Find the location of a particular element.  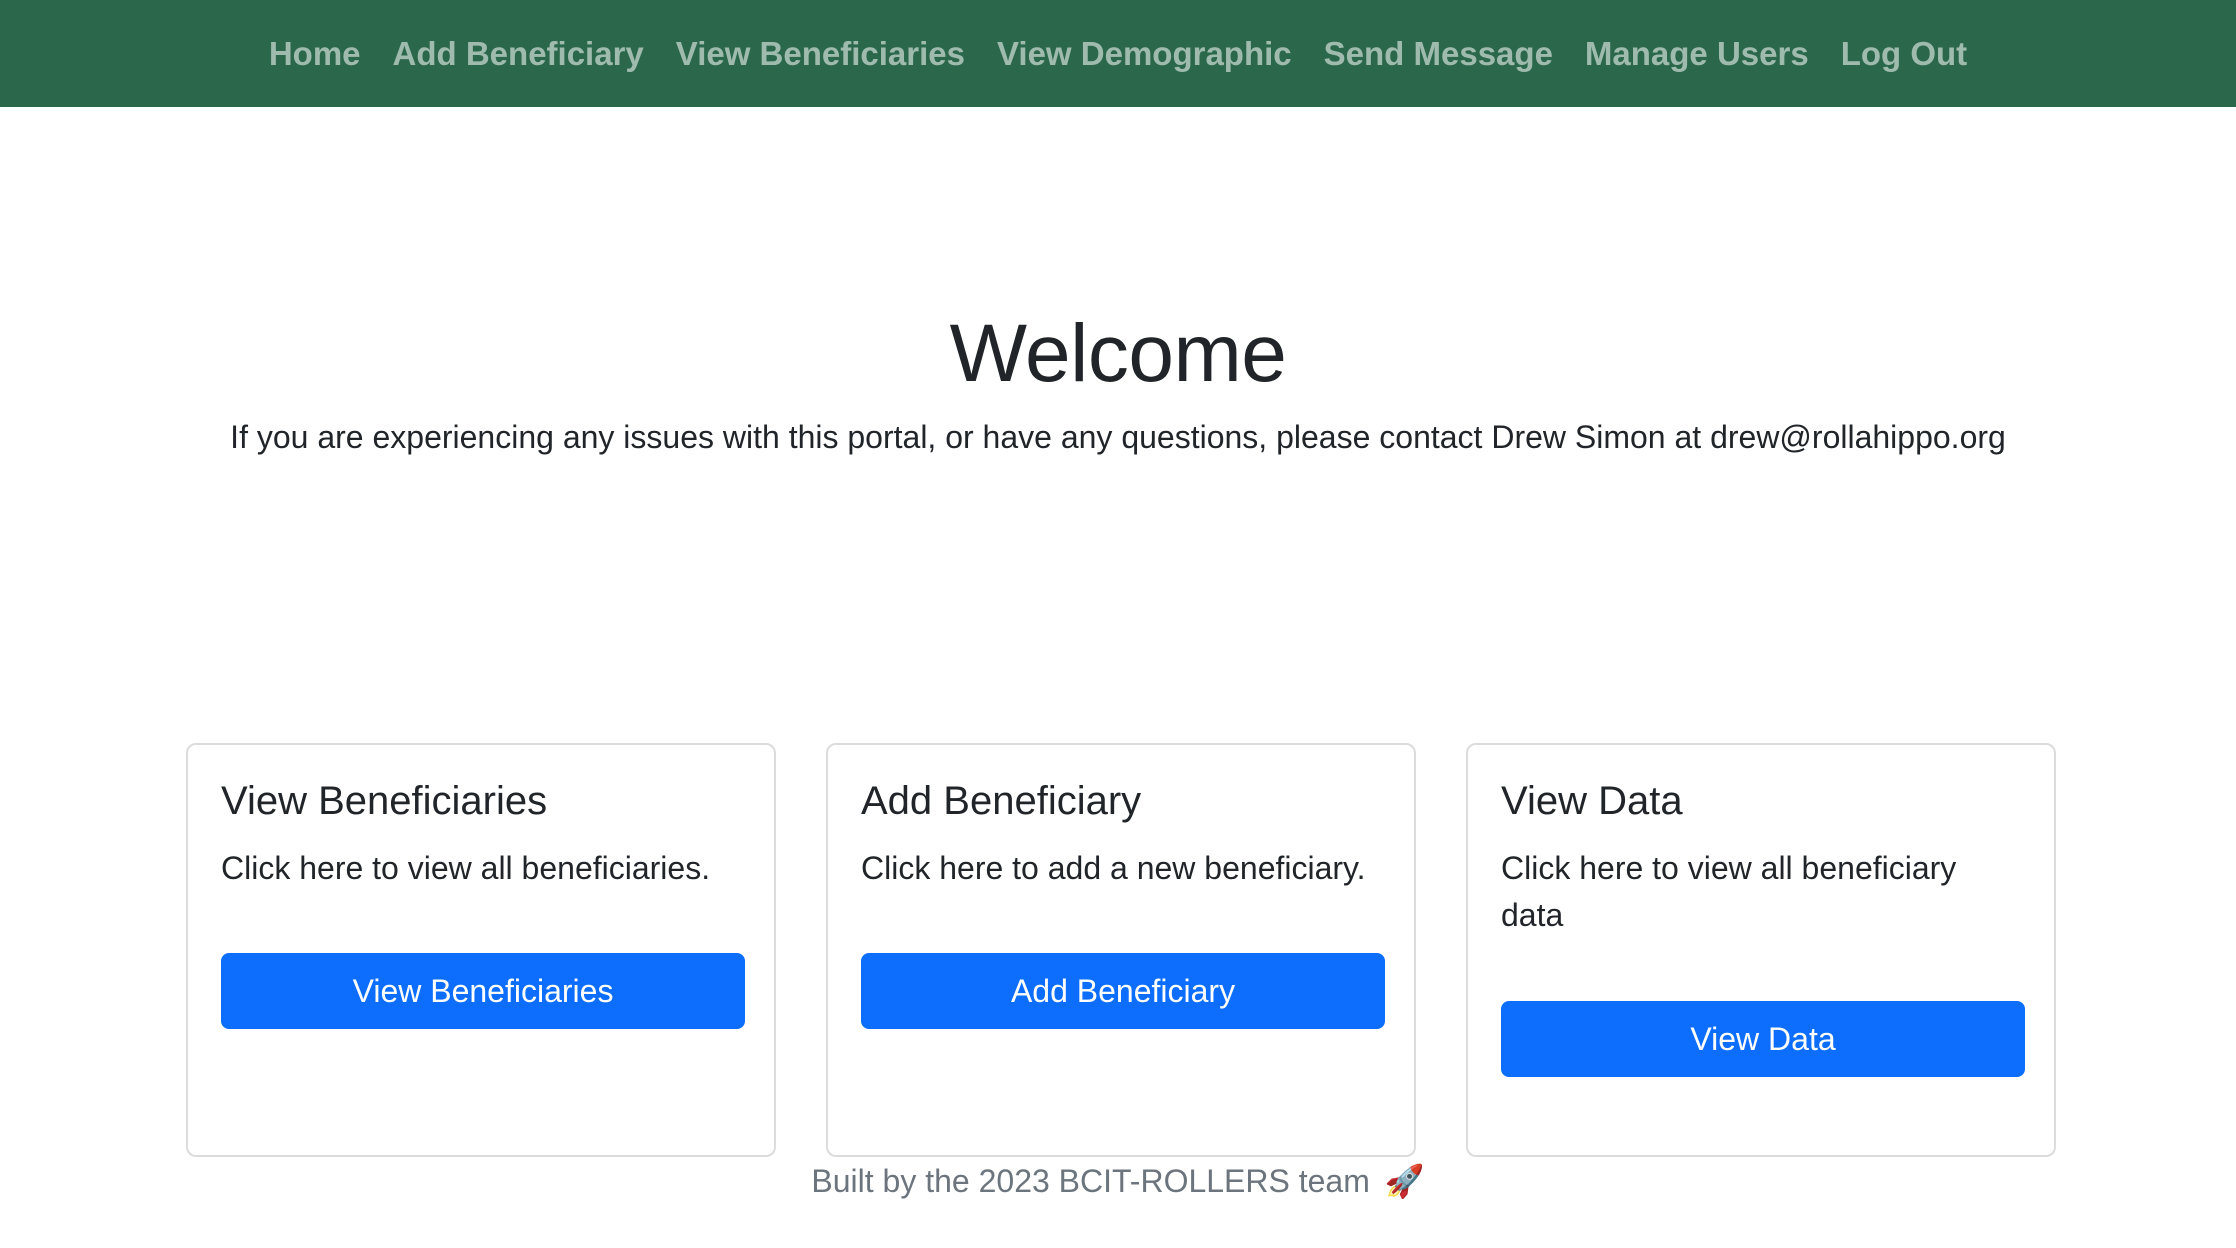

nav-home-link: Home is located at coordinates (315, 53).